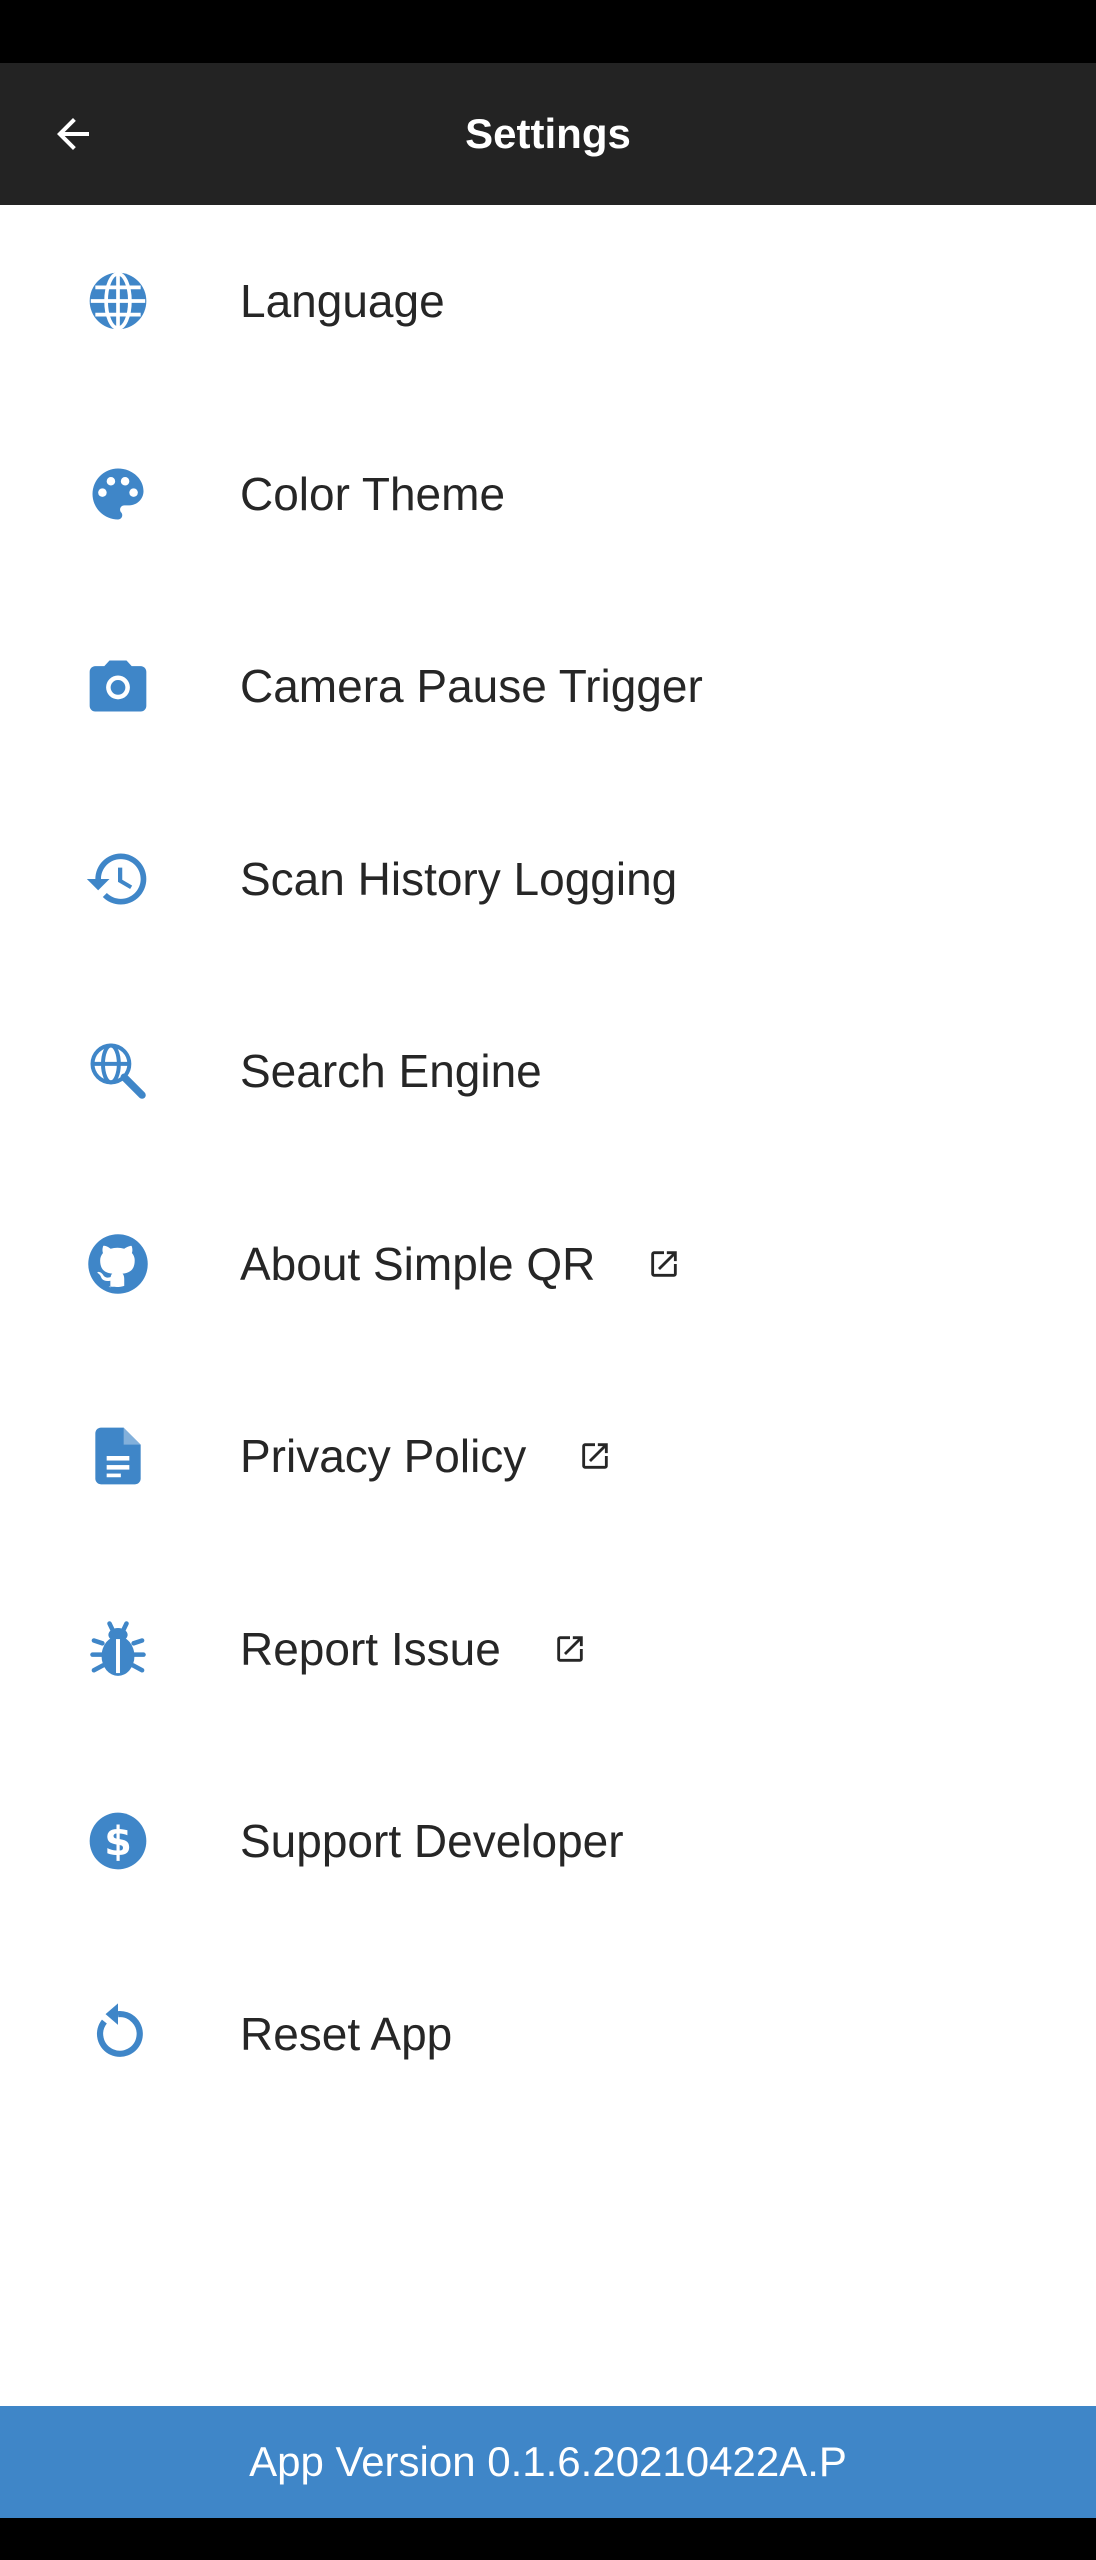  Describe the element at coordinates (383, 1456) in the screenshot. I see `settings-item-label: Privacy Policy` at that location.